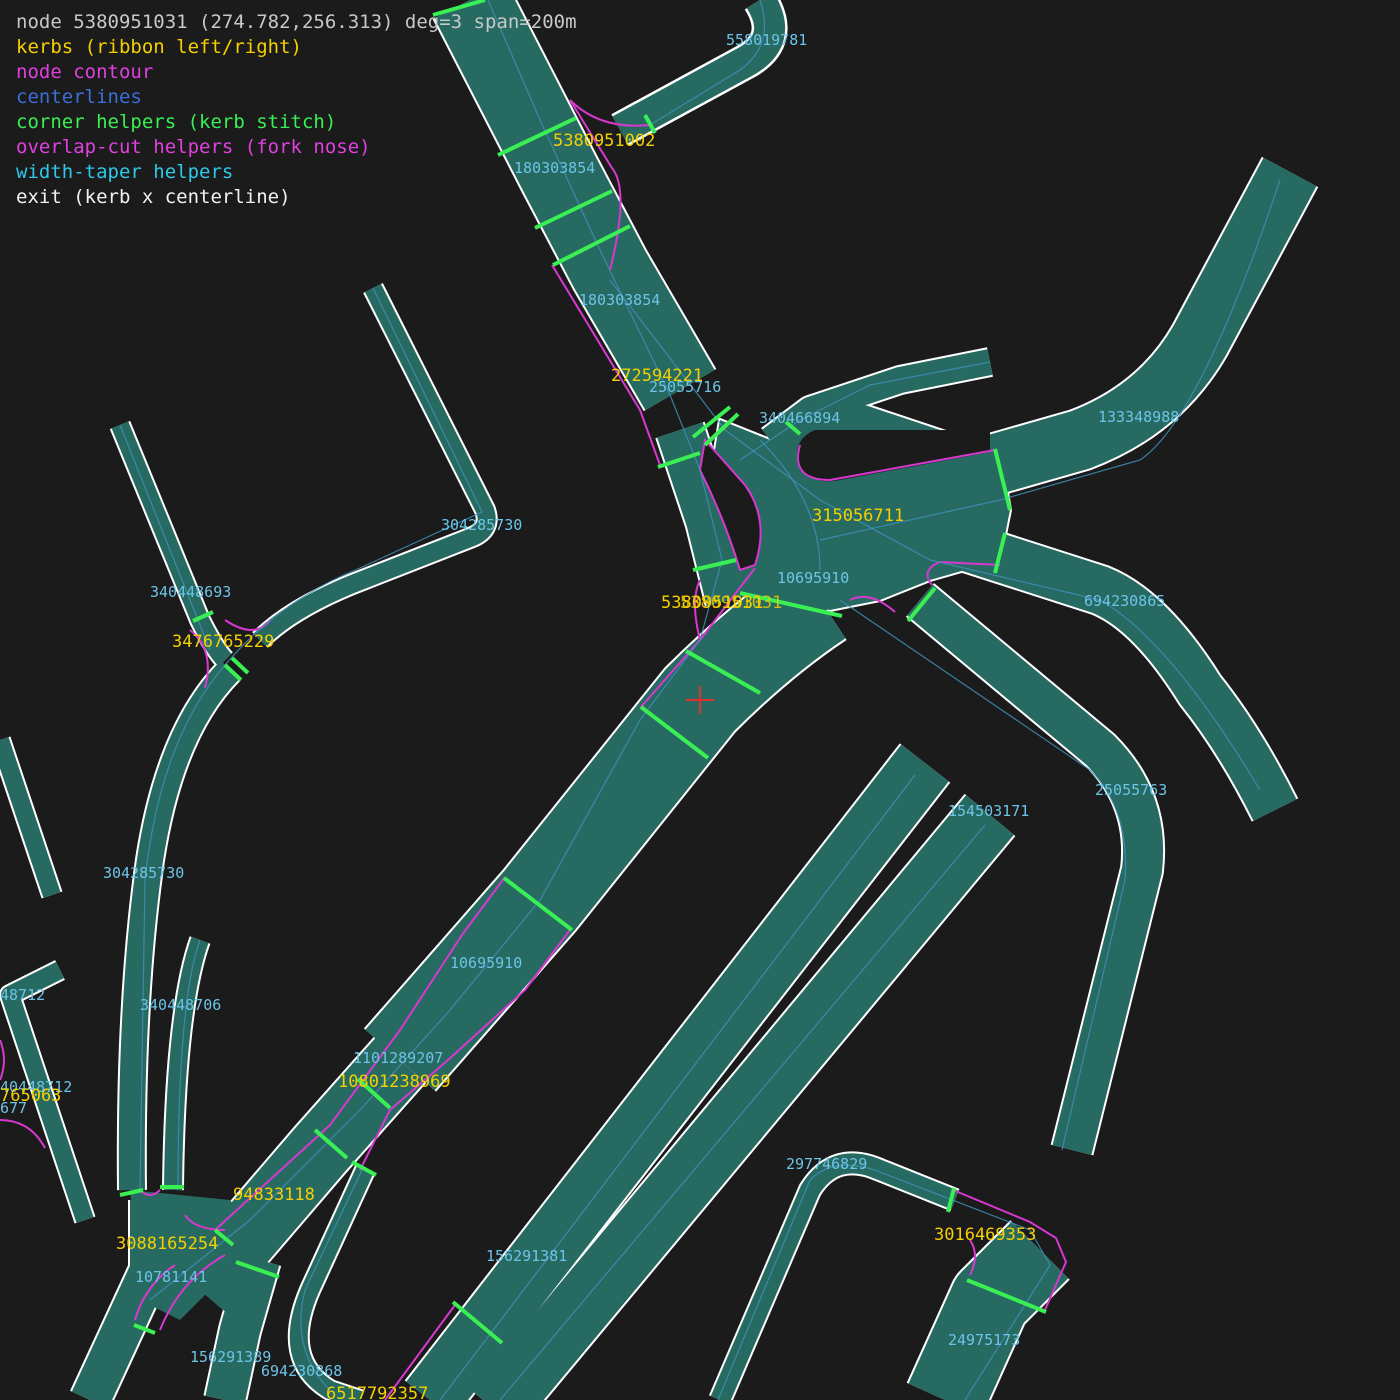 This screenshot has width=1400, height=1400. Describe the element at coordinates (230, 1357) in the screenshot. I see `way-label: 156291389` at that location.